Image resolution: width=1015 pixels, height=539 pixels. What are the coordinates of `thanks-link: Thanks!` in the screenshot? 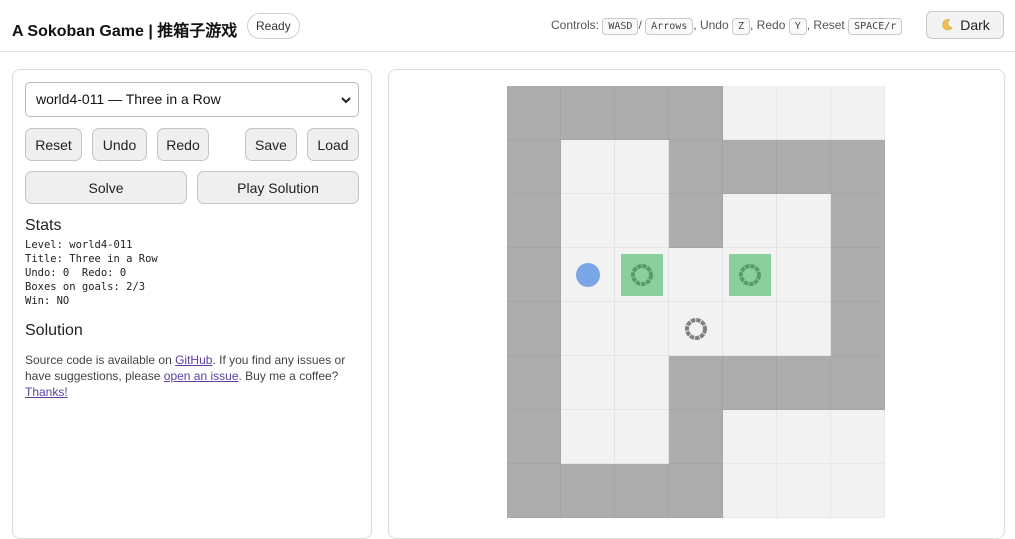 It's located at (46, 392).